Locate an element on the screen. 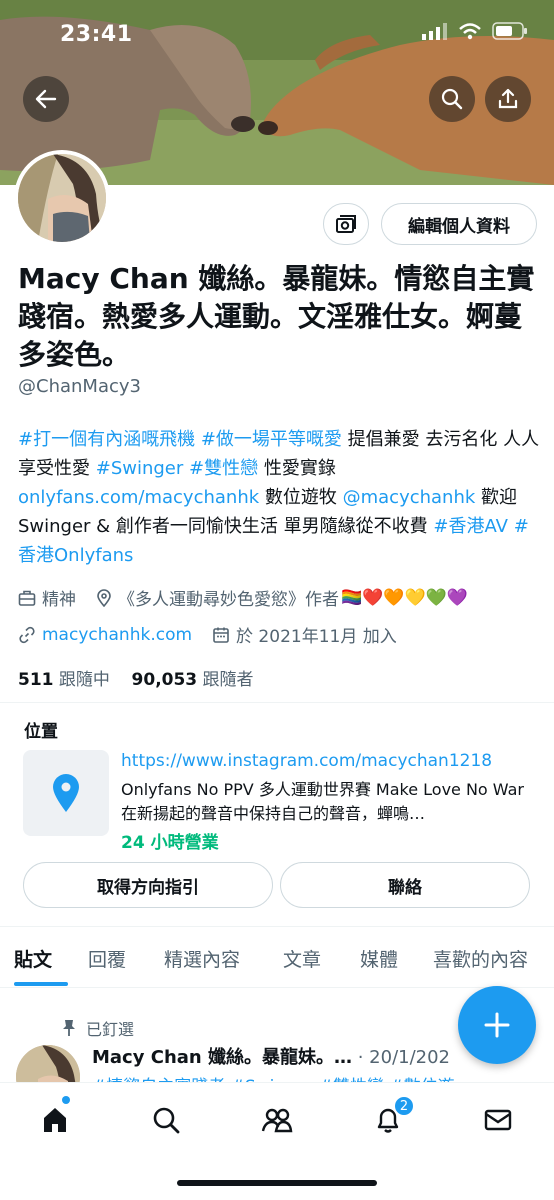 The image size is (554, 1200). location-url-link: https://www.instagram.com/macychan1218 is located at coordinates (306, 761).